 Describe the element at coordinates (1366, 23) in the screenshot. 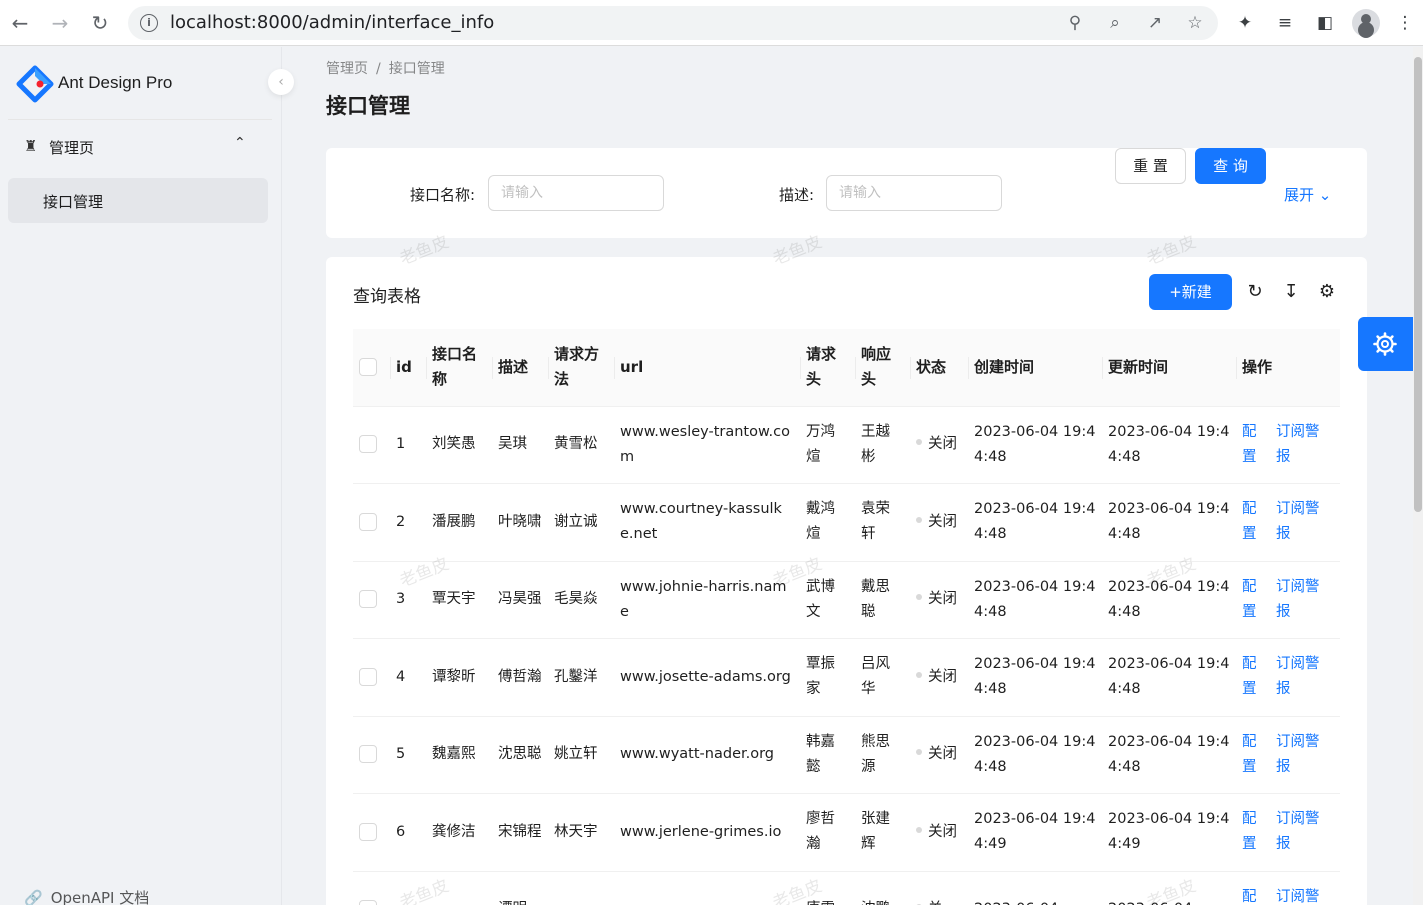

I see `profile-avatar` at that location.